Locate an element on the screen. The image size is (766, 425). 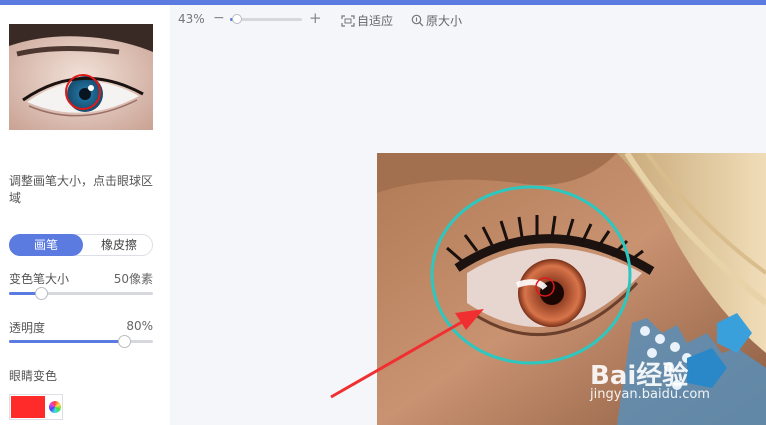
brush-size-handle is located at coordinates (41, 293).